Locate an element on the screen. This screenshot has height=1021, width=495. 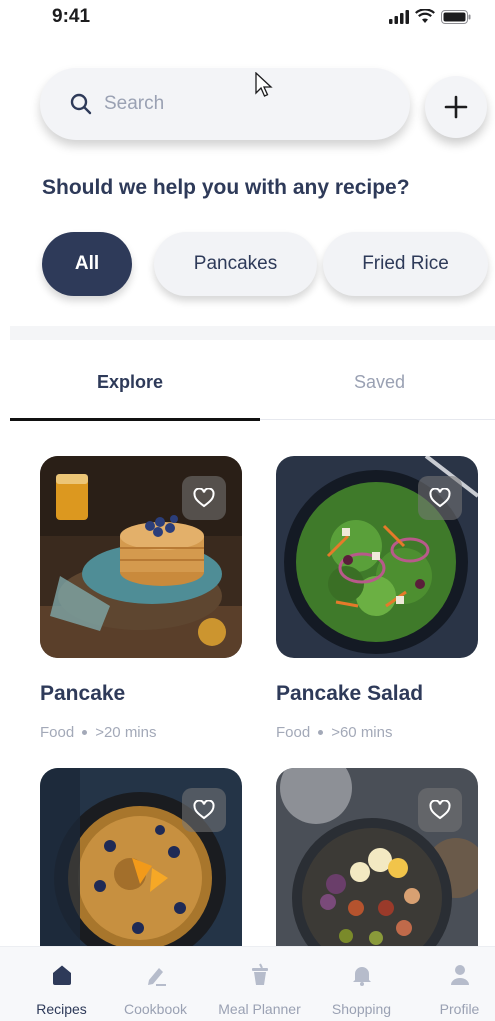
category-chips: All Pancakes Fried Rice is located at coordinates (265, 264).